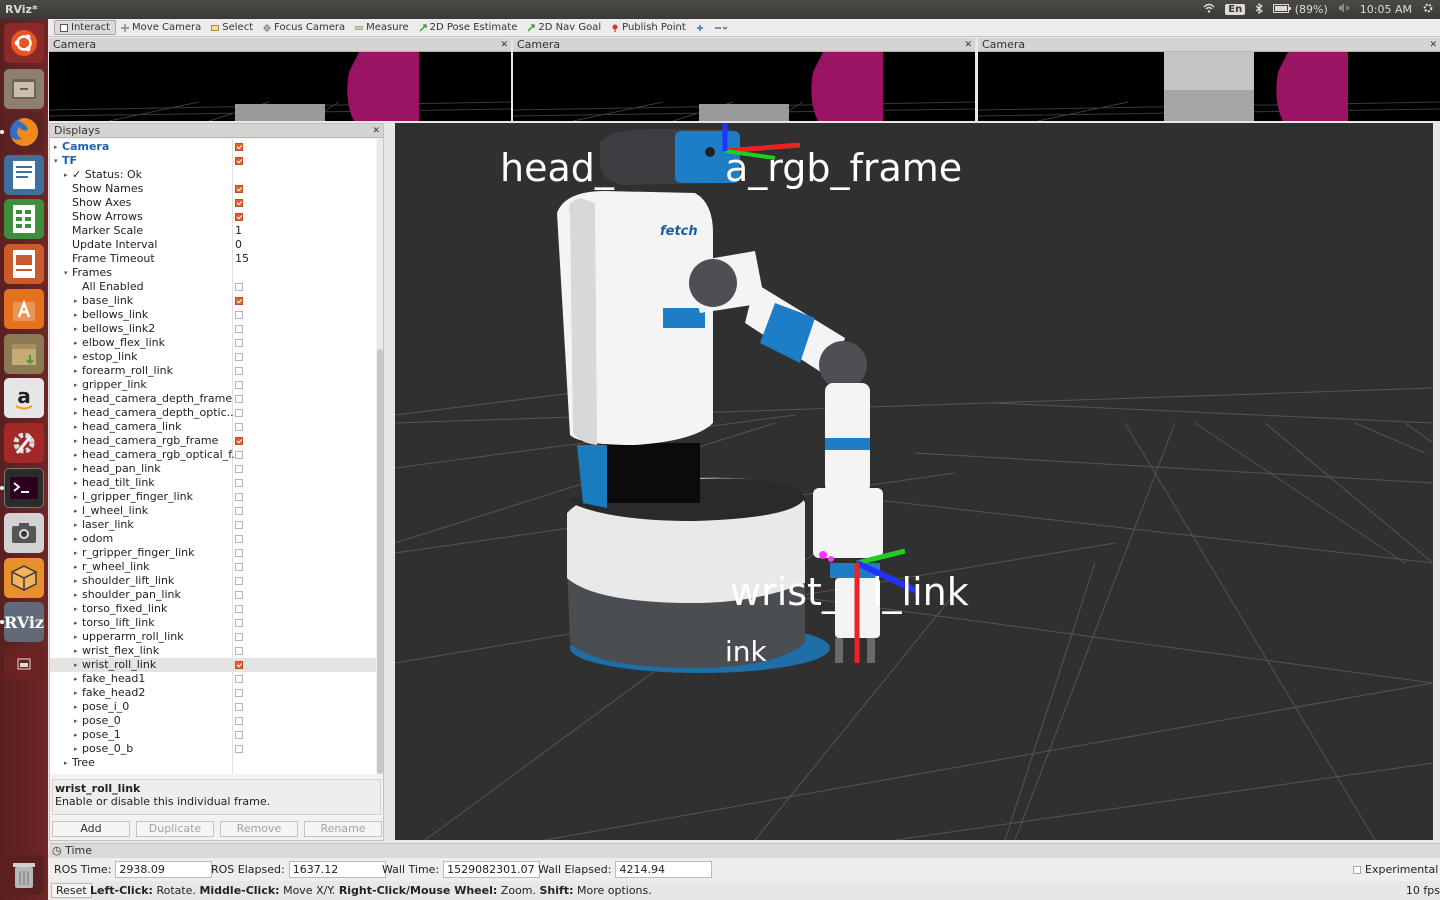  Describe the element at coordinates (213, 175) in the screenshot. I see `display-tree-row: ▸ ✓ Status: Ok` at that location.